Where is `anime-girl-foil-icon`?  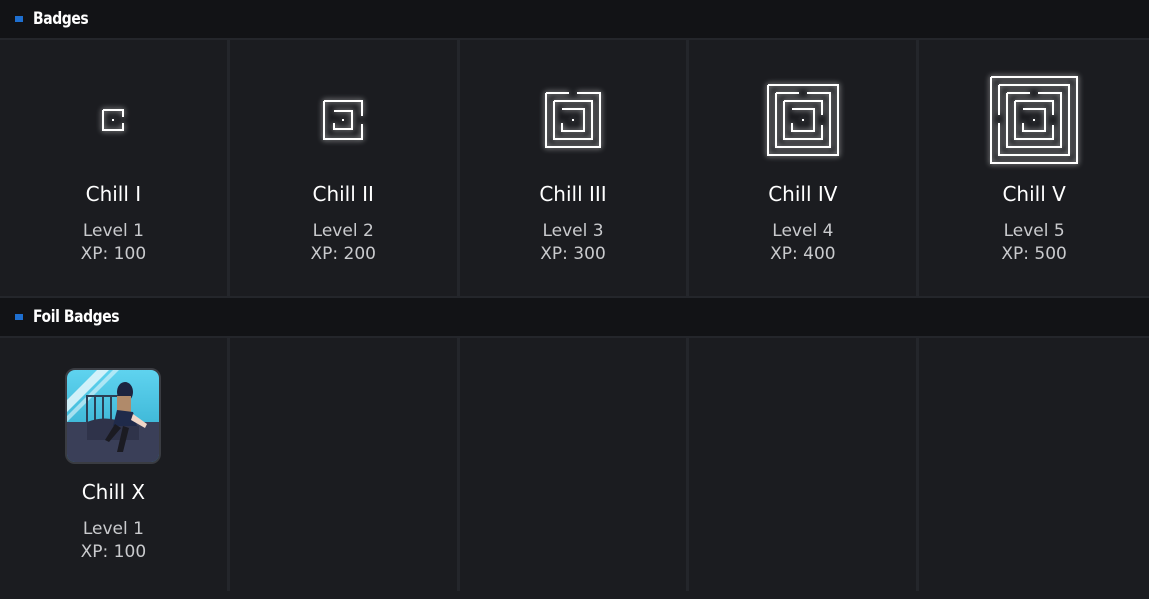
anime-girl-foil-icon is located at coordinates (113, 416).